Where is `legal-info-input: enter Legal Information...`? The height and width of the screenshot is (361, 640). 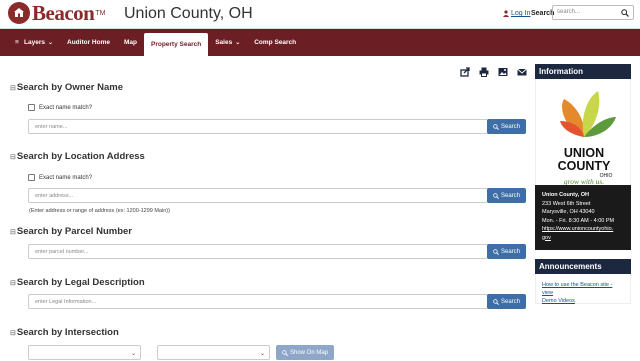 legal-info-input: enter Legal Information... is located at coordinates (258, 301).